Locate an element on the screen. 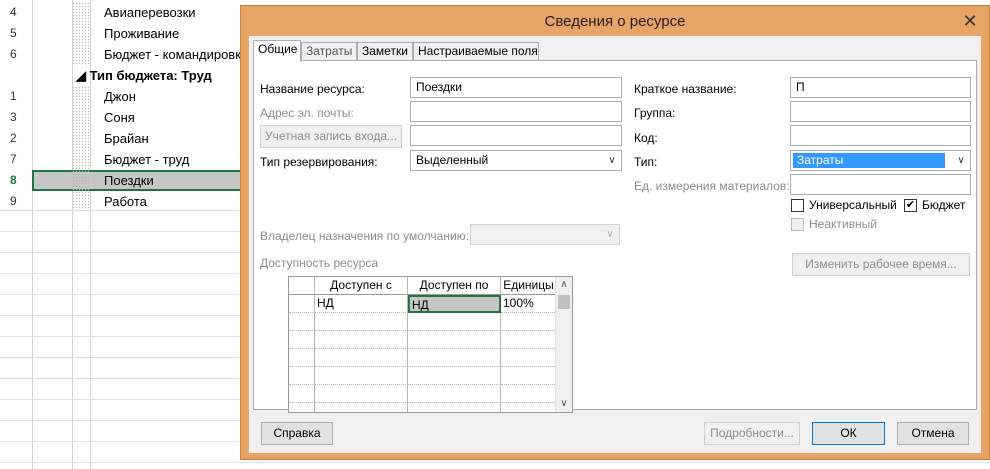 The height and width of the screenshot is (469, 990). email-label: Адрес эл. почты: is located at coordinates (307, 113).